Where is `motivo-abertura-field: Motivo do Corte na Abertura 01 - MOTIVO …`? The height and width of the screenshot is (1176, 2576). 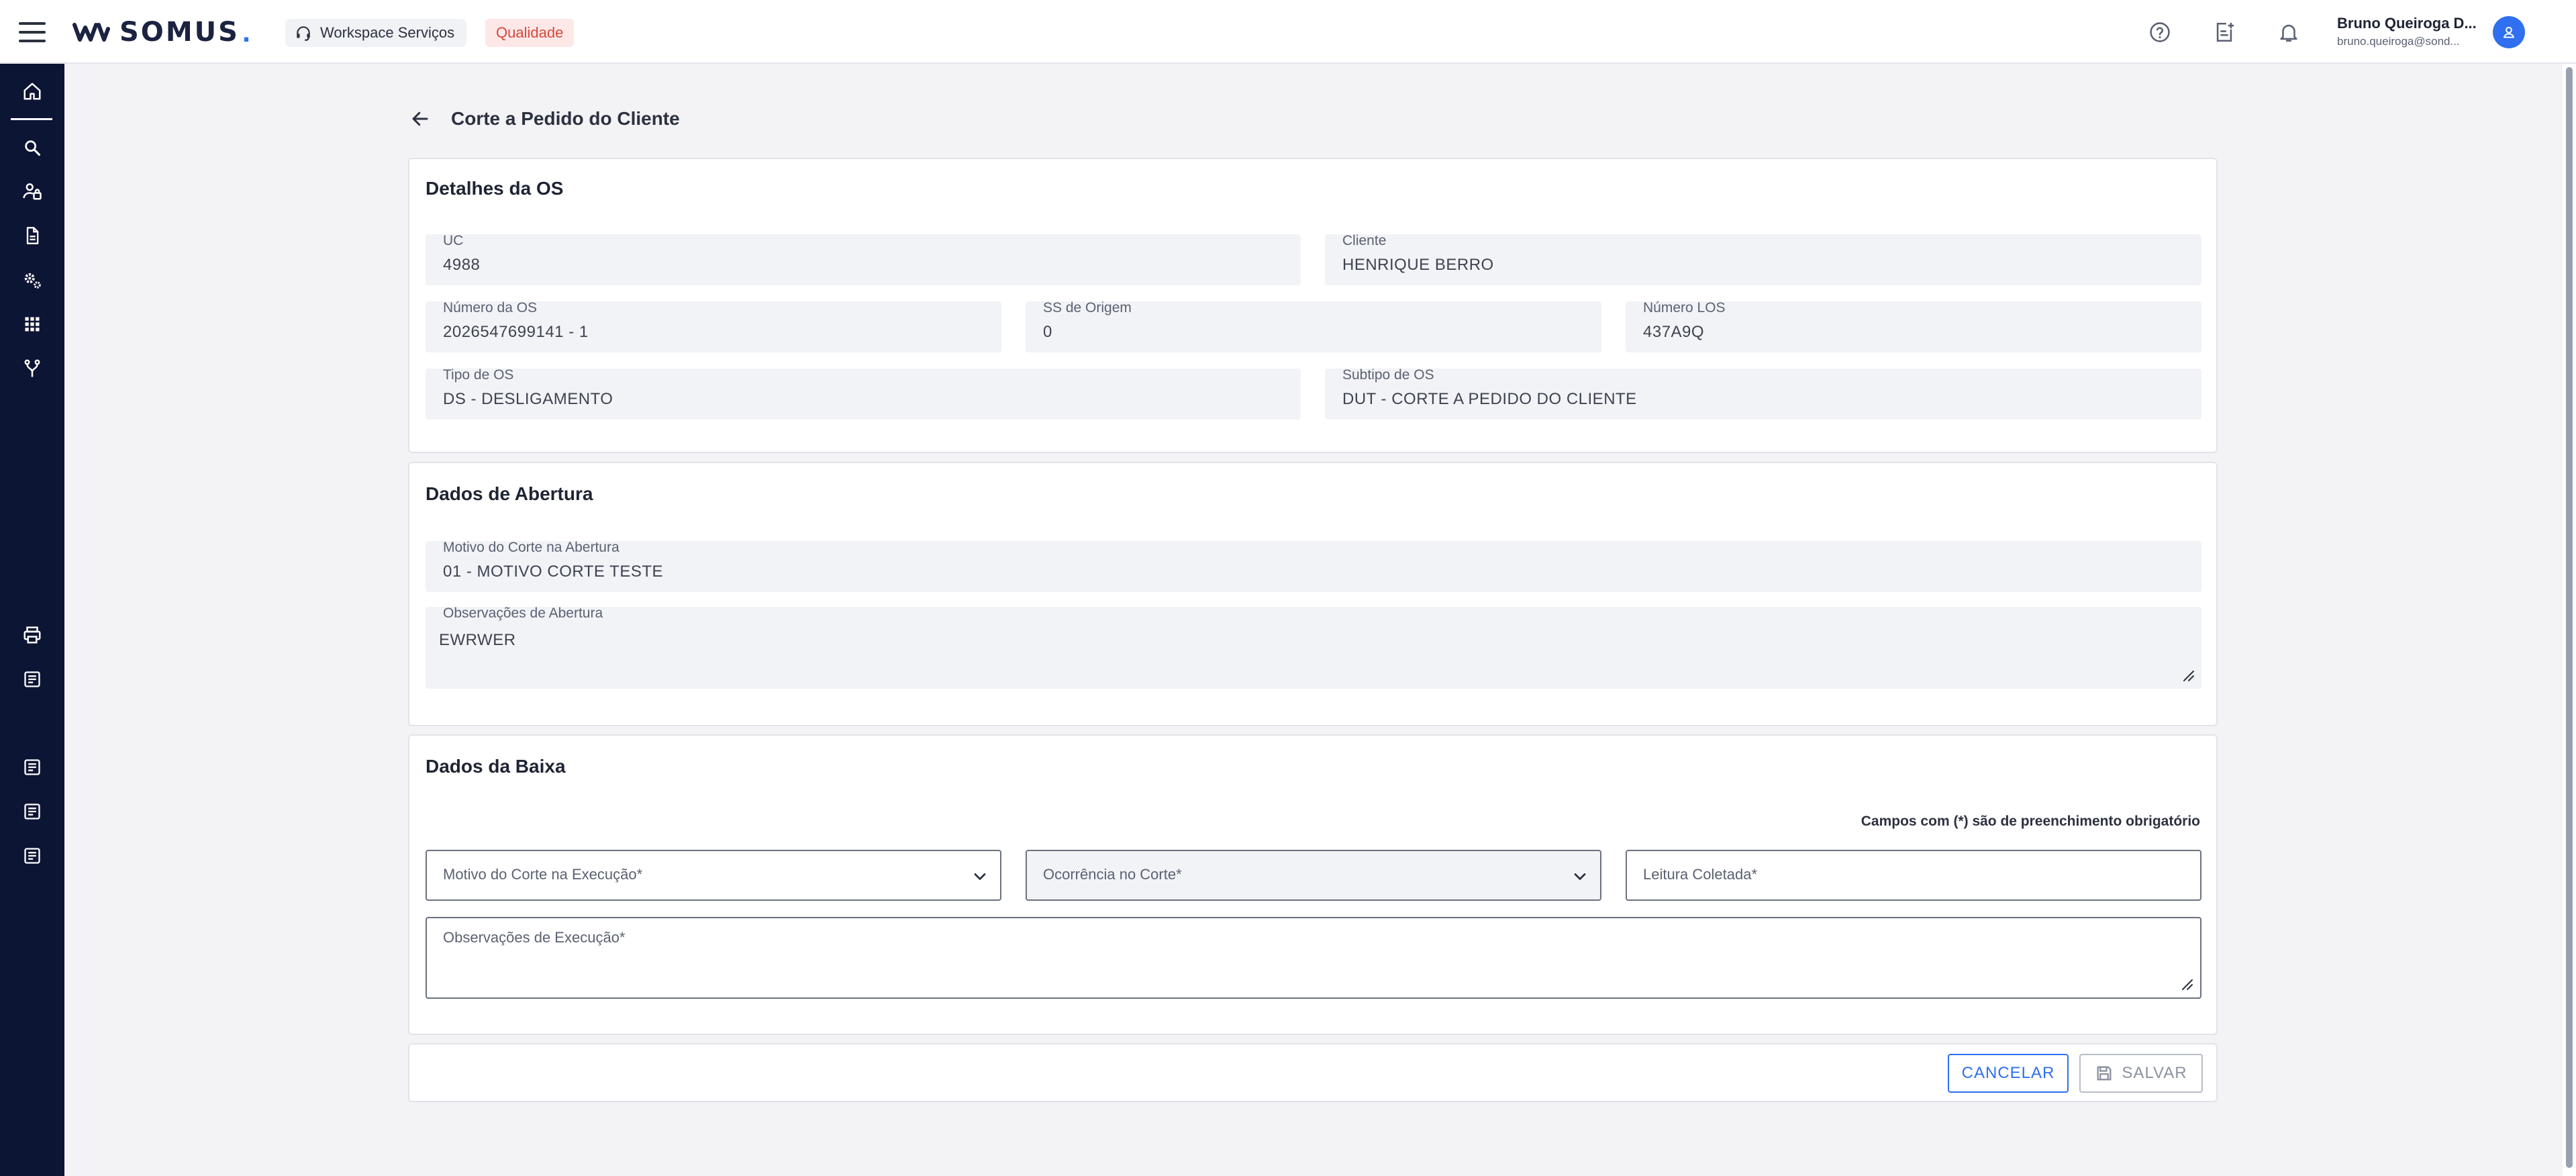
motivo-abertura-field: Motivo do Corte na Abertura 01 - MOTIVO … is located at coordinates (1313, 566).